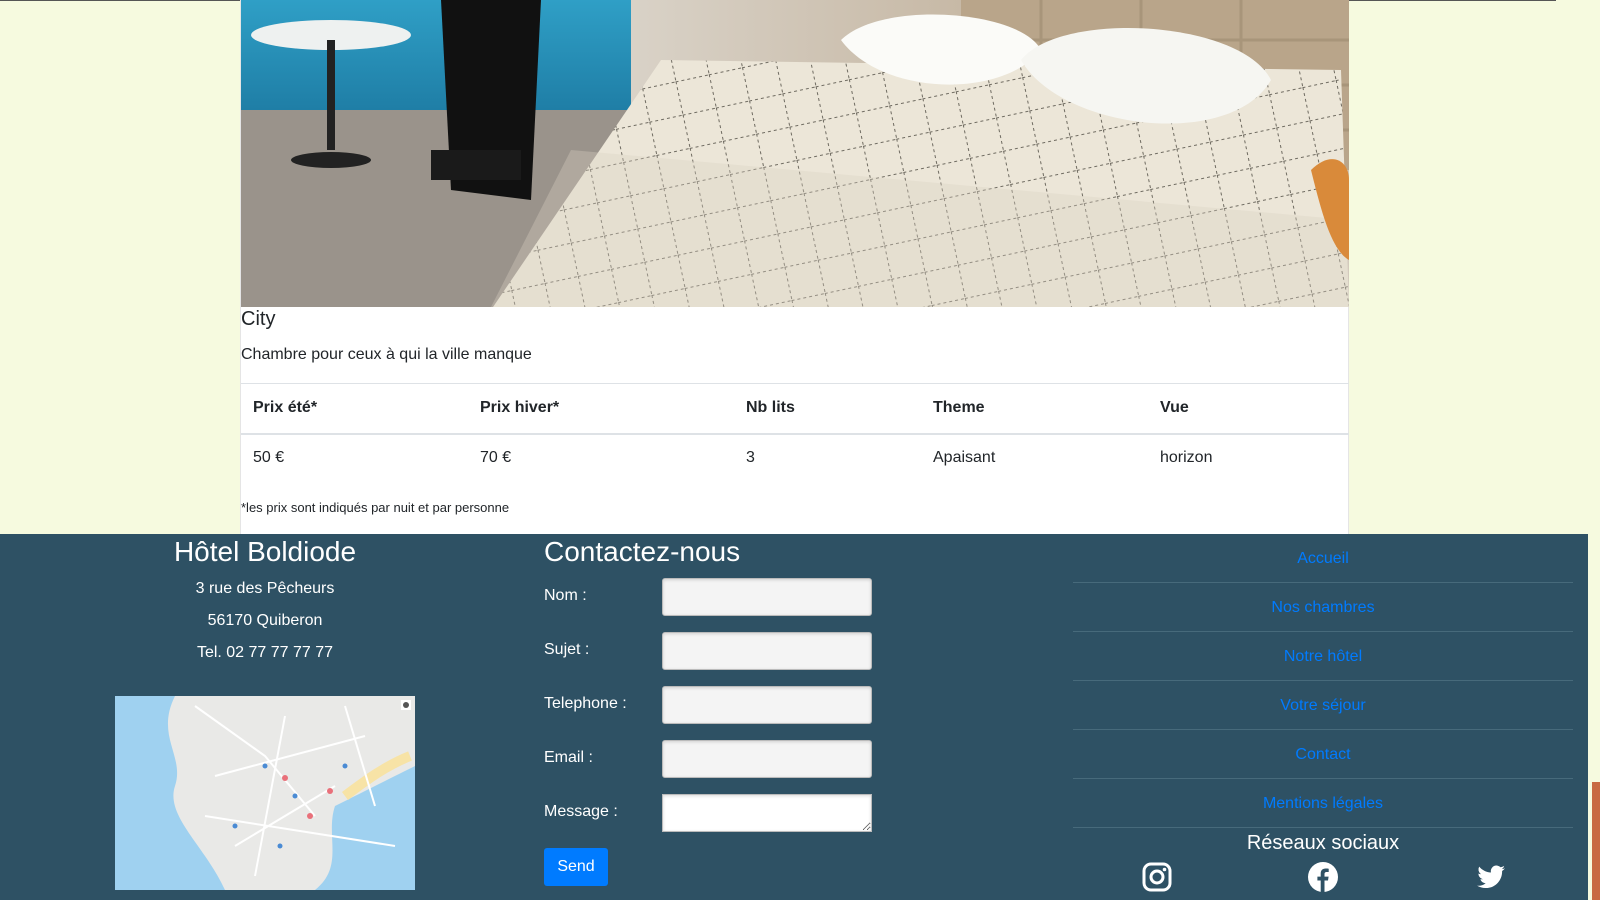  I want to click on form-row-telephone: Telephone :, so click(714, 713).